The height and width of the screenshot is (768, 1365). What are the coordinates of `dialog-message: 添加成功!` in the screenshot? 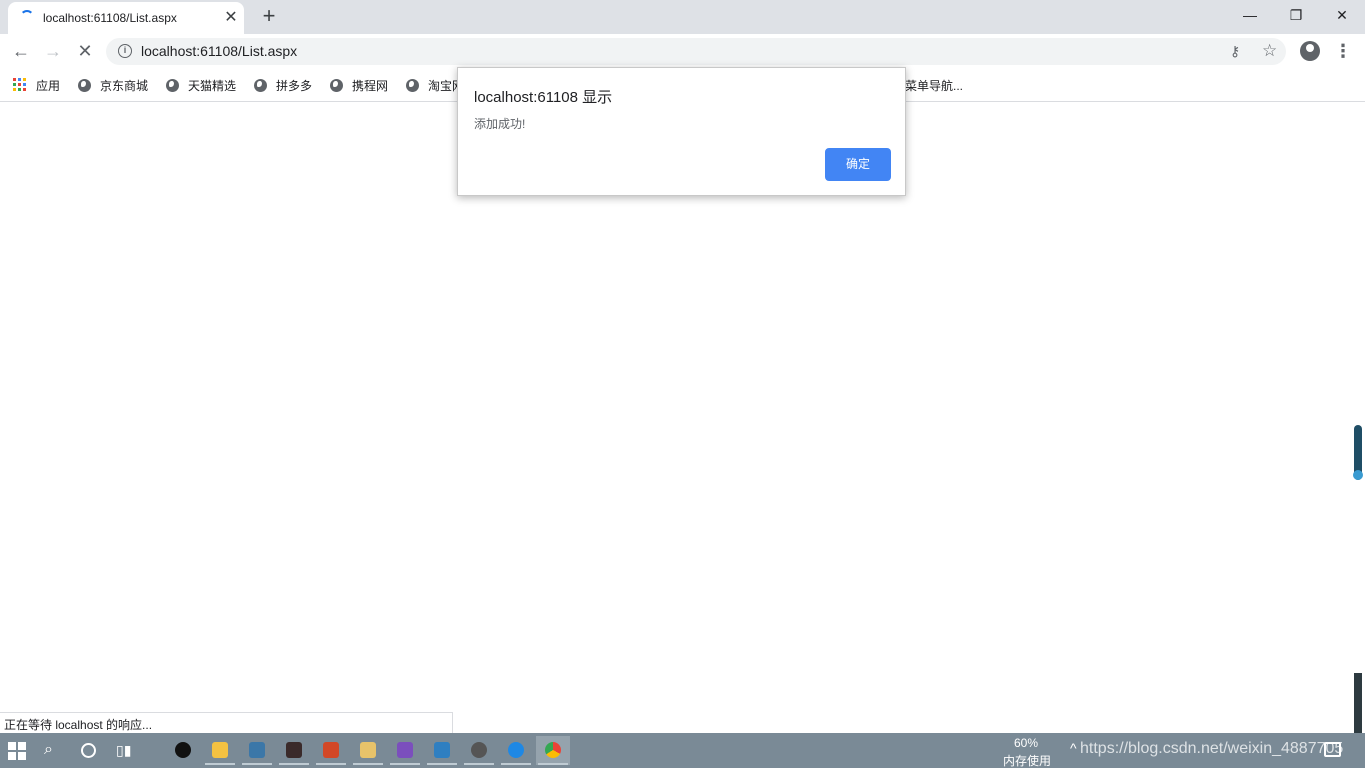 It's located at (500, 124).